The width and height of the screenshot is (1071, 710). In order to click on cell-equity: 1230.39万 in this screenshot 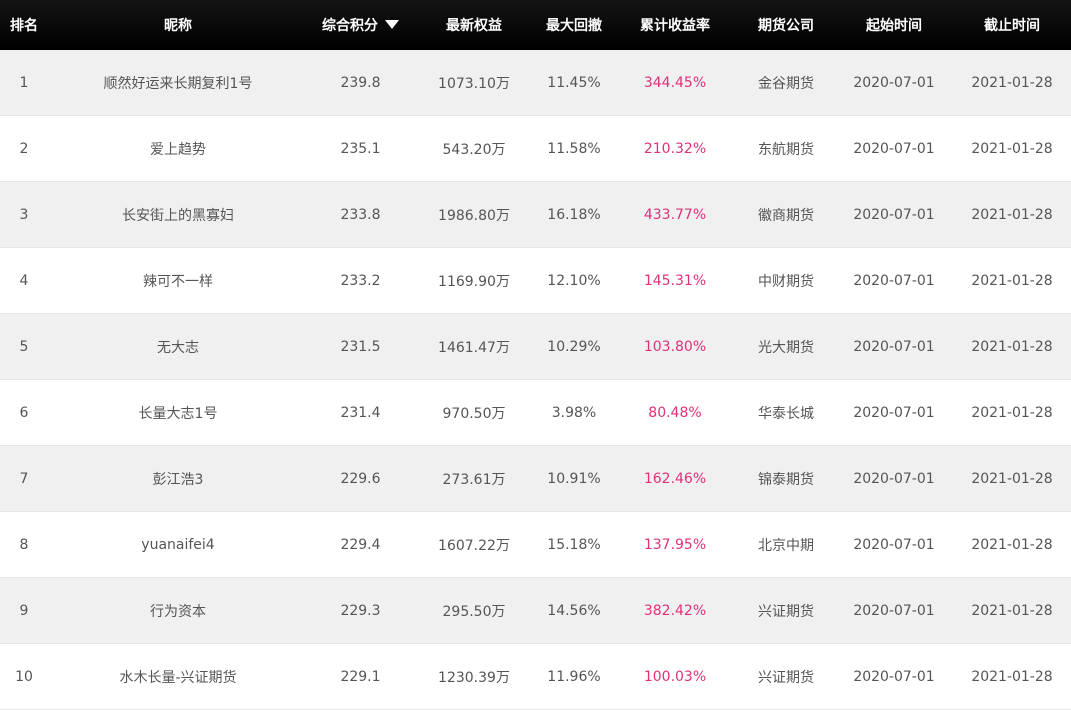, I will do `click(474, 677)`.